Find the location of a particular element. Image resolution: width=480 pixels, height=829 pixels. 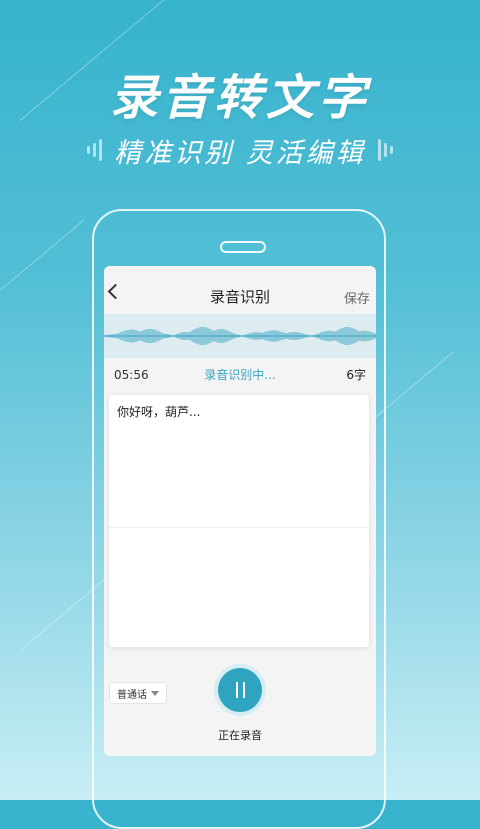

waveform-icon is located at coordinates (240, 336).